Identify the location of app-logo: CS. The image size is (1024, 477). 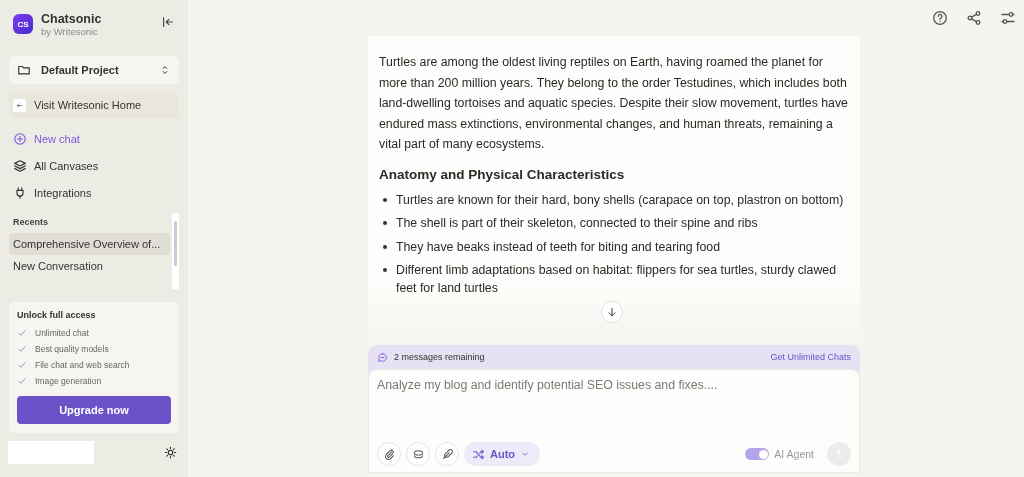
(23, 24).